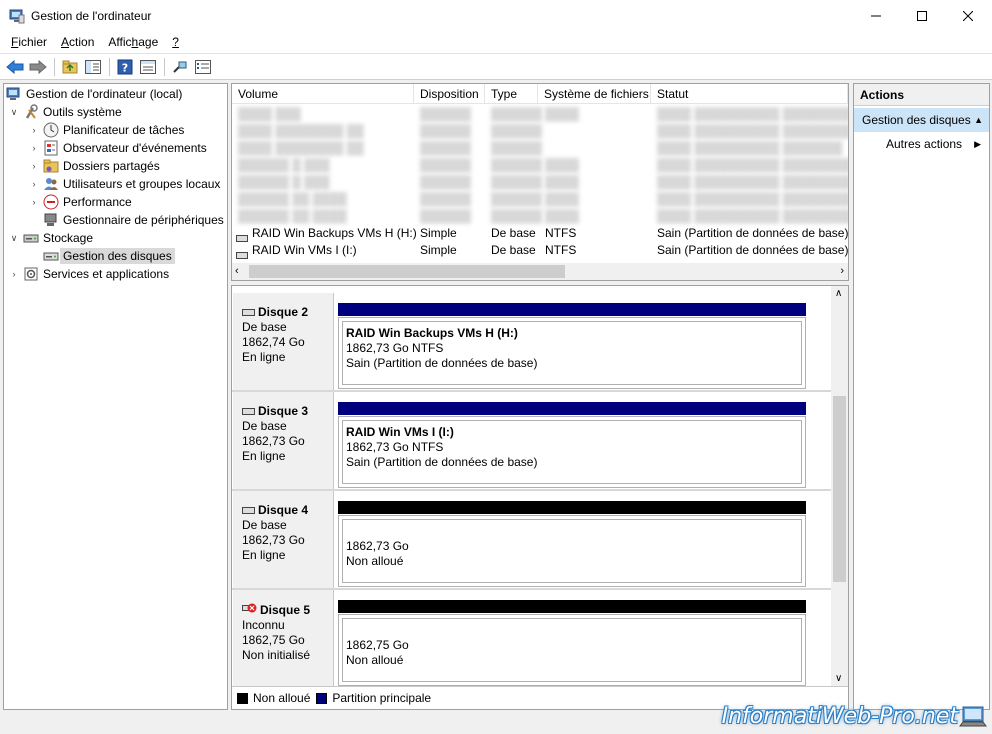 The image size is (992, 734). What do you see at coordinates (51, 220) in the screenshot?
I see `device-manager-icon` at bounding box center [51, 220].